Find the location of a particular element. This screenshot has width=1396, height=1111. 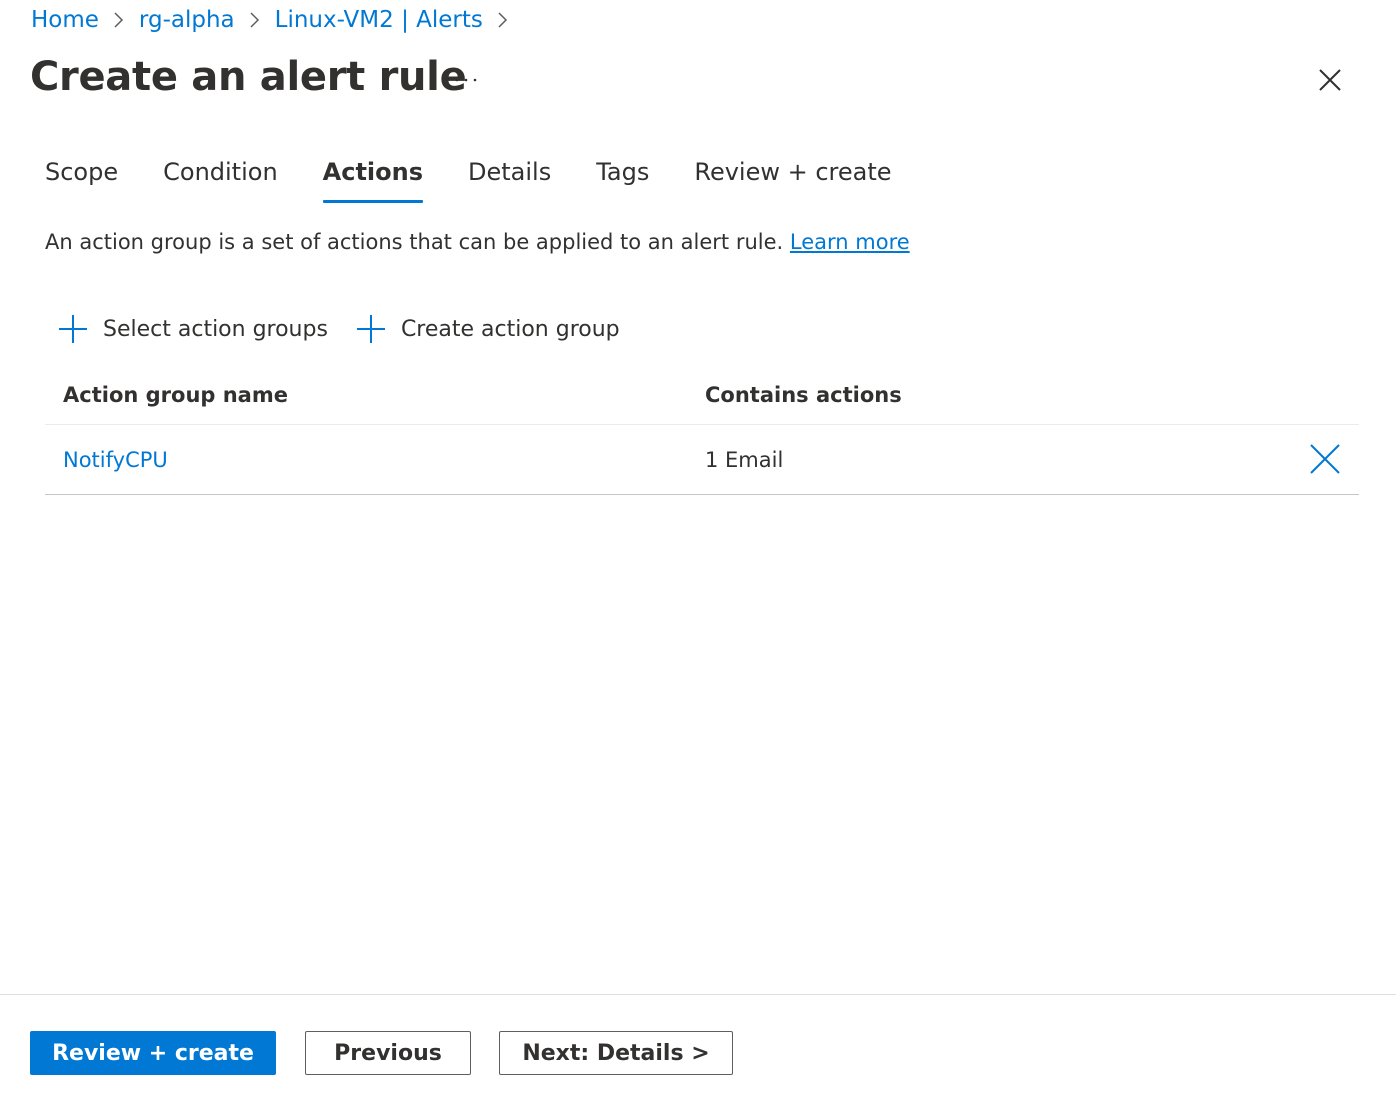

select-action-groups-button: Select action groups is located at coordinates (193, 329).